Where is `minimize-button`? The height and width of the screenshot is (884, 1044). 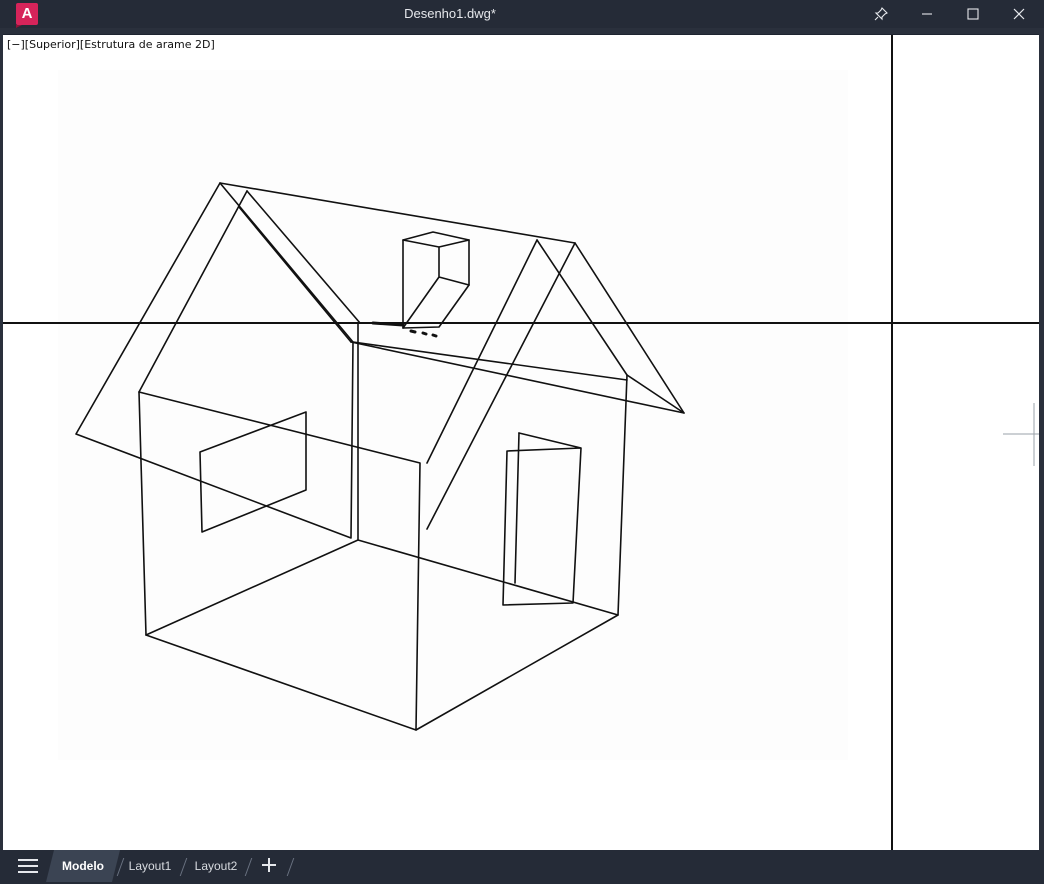 minimize-button is located at coordinates (927, 14).